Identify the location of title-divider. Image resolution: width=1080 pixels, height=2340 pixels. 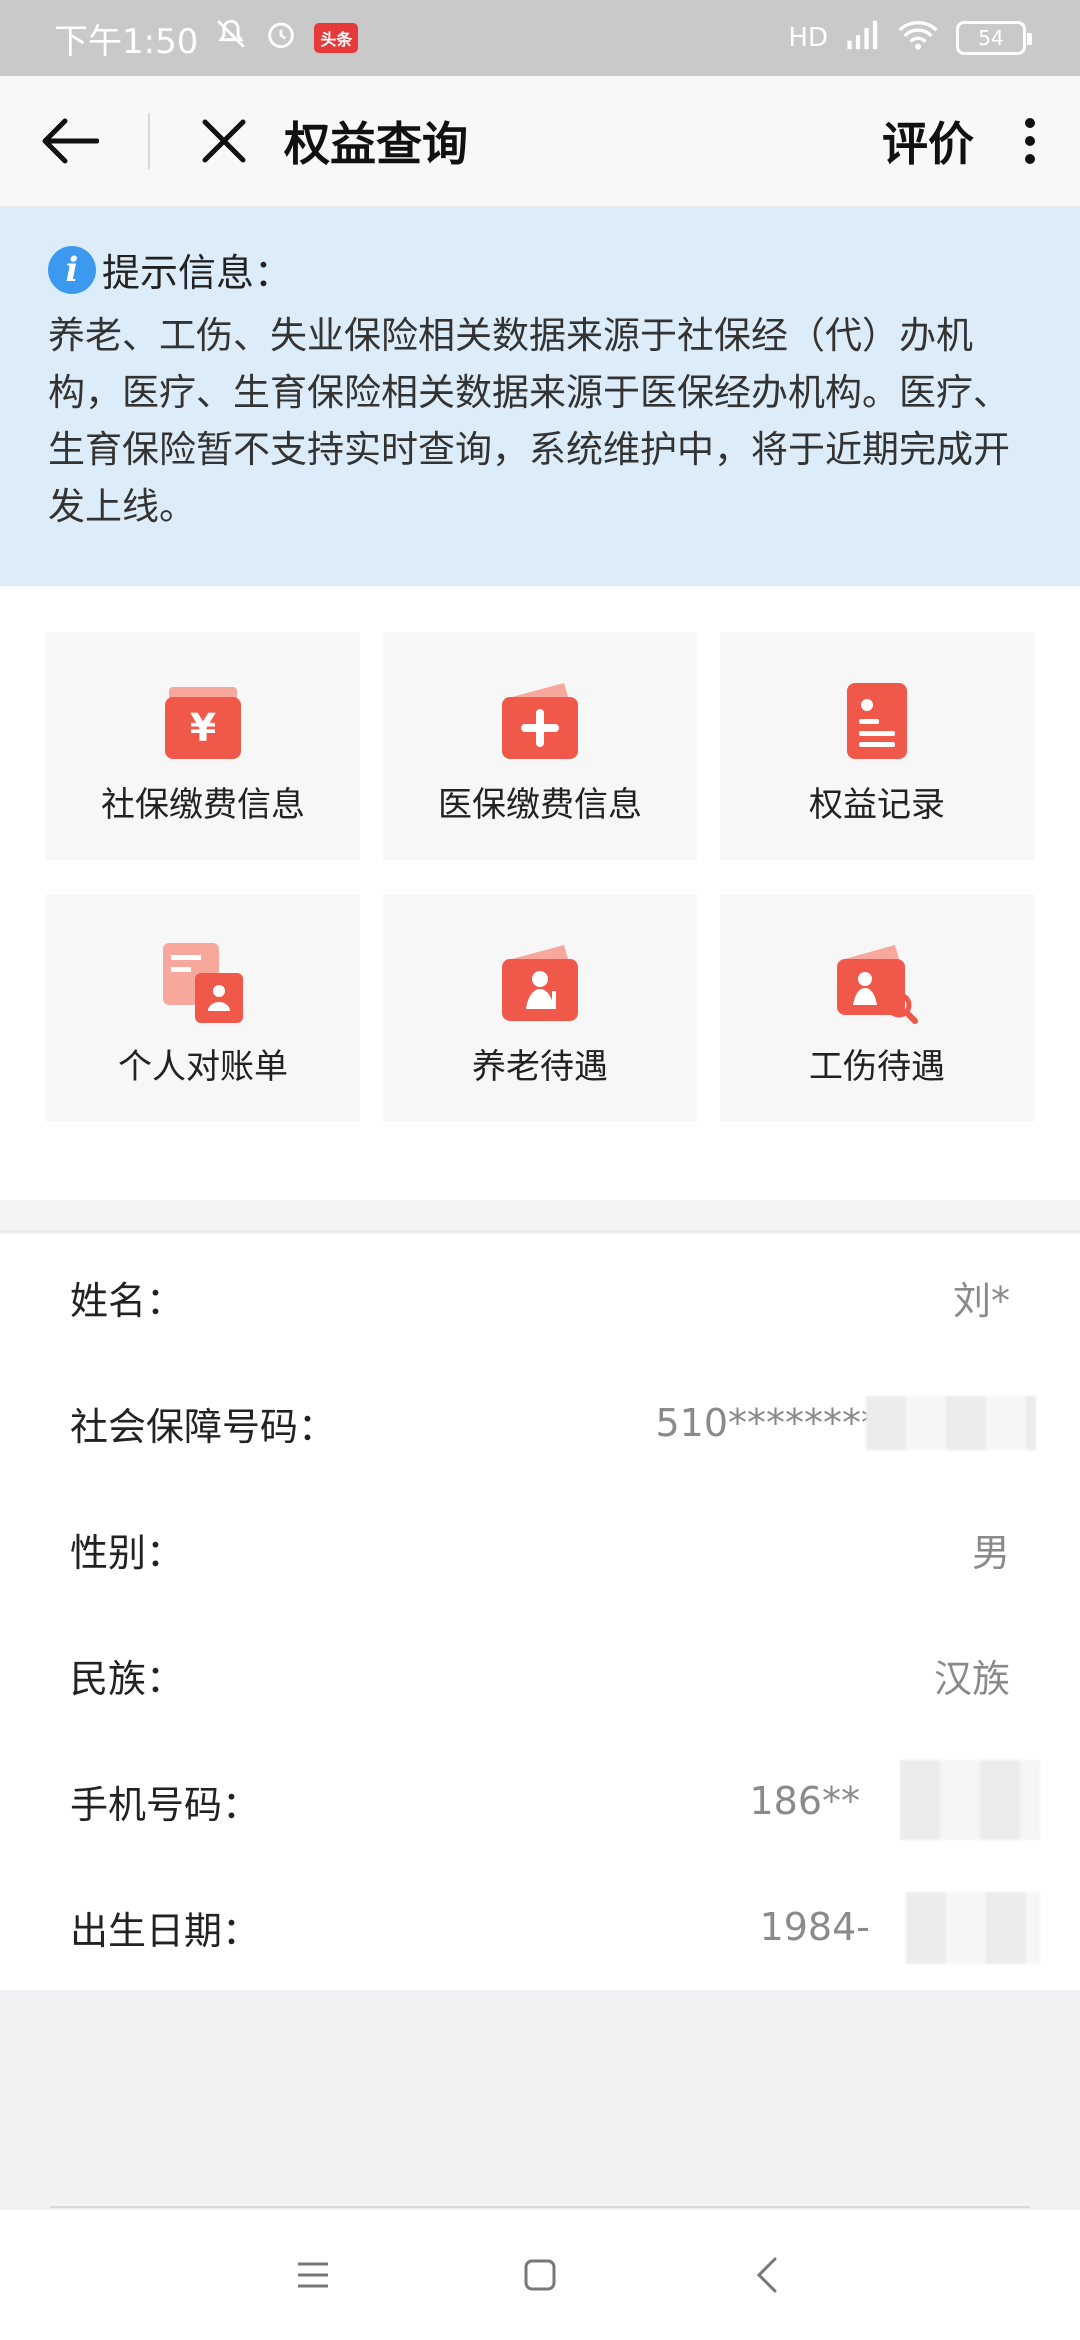
(149, 141).